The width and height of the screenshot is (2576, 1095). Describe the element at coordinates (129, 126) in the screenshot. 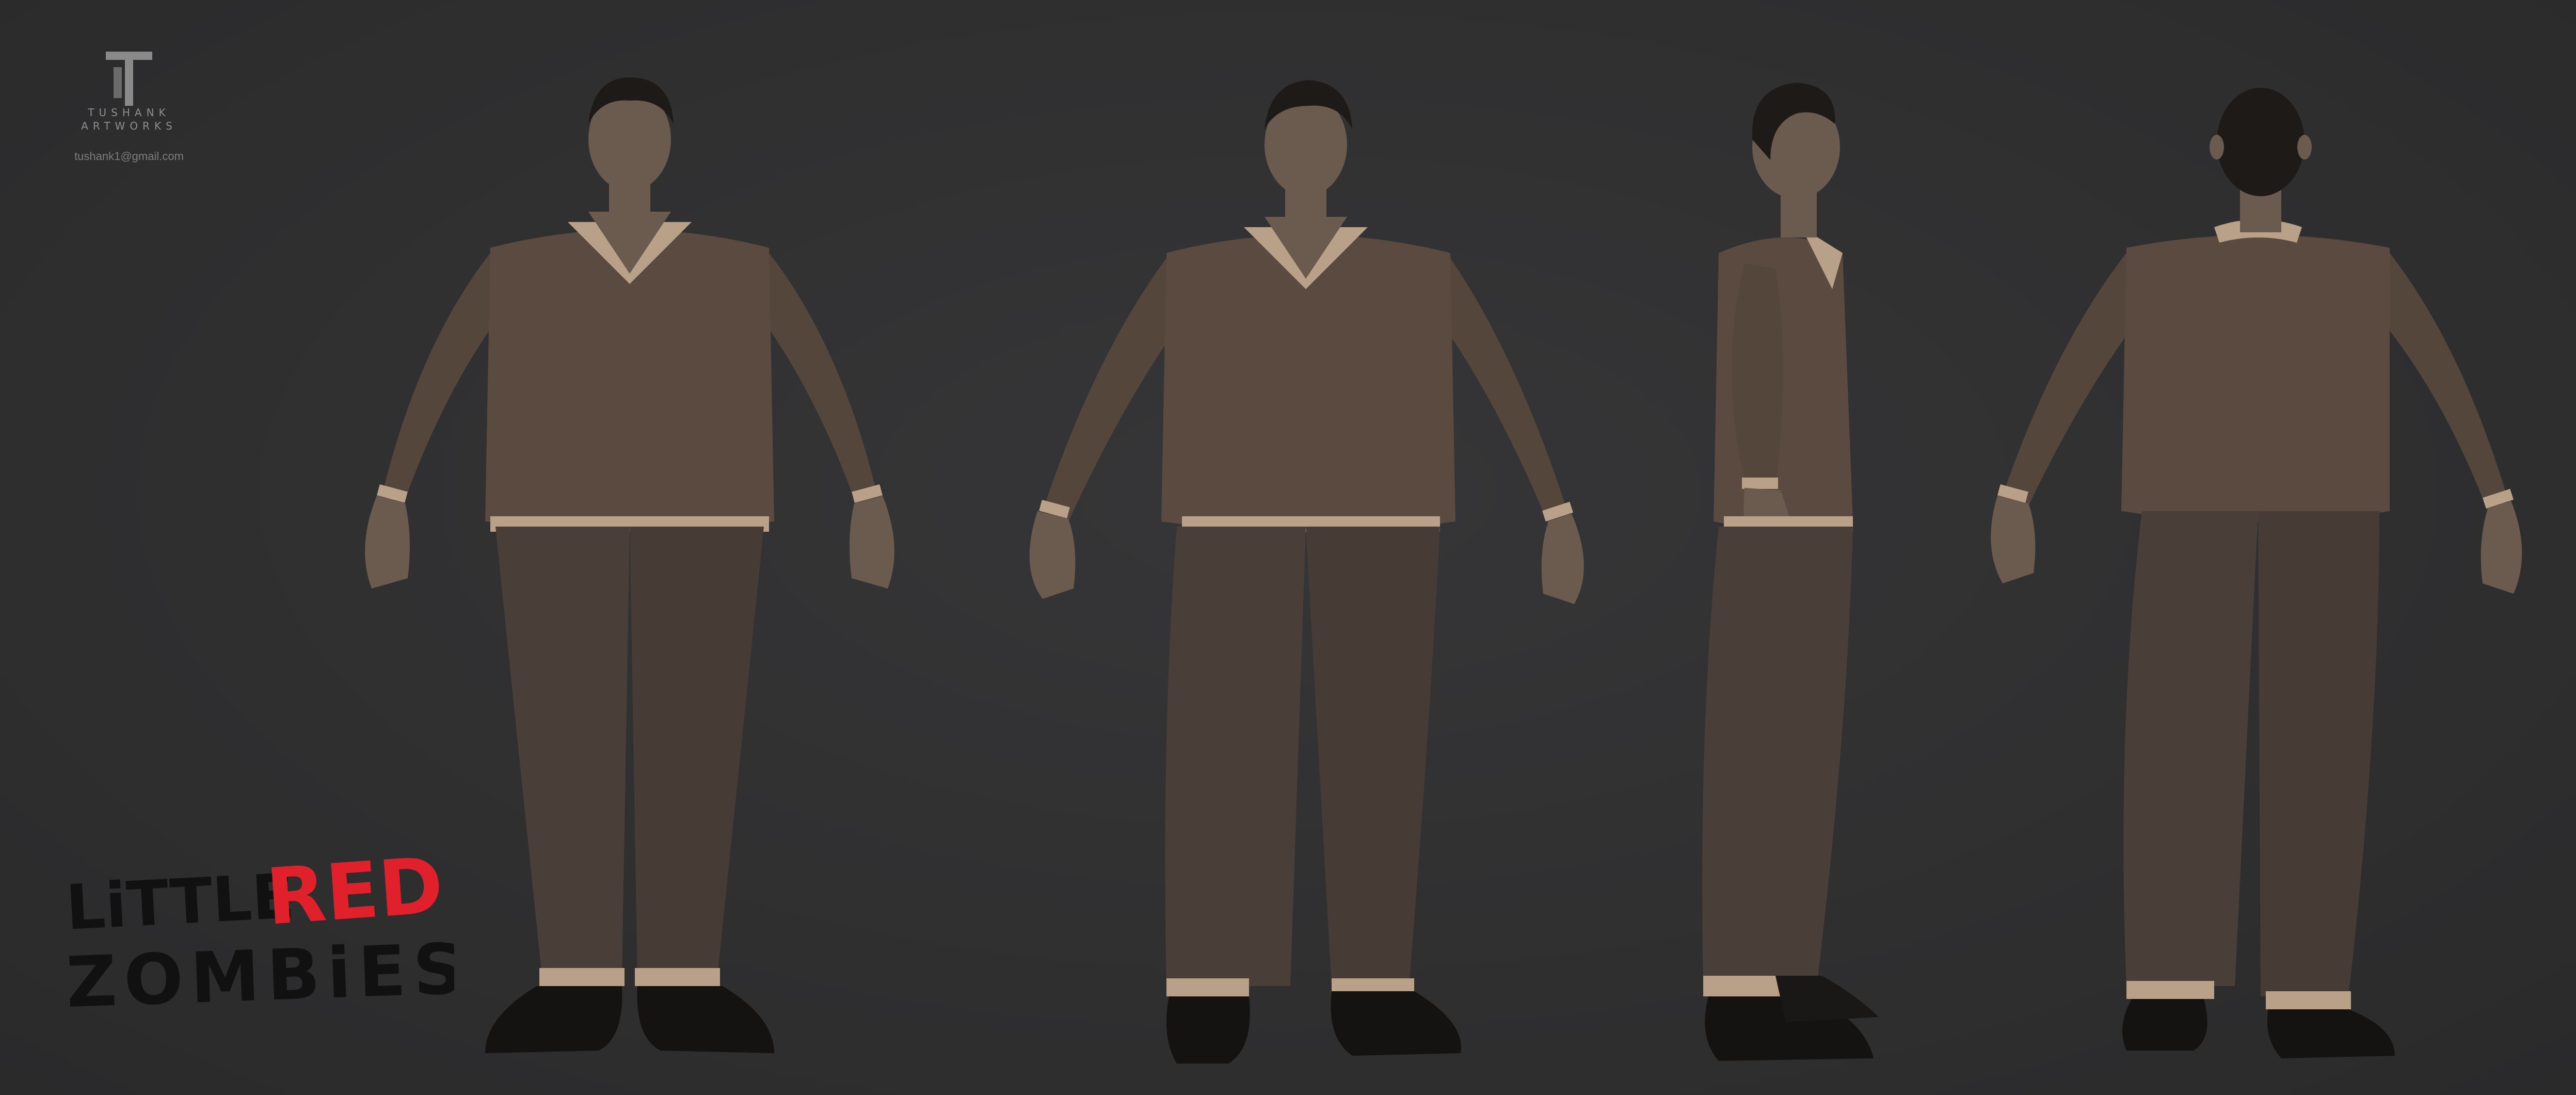

I see `studio-name-line2: ARTWORKS` at that location.